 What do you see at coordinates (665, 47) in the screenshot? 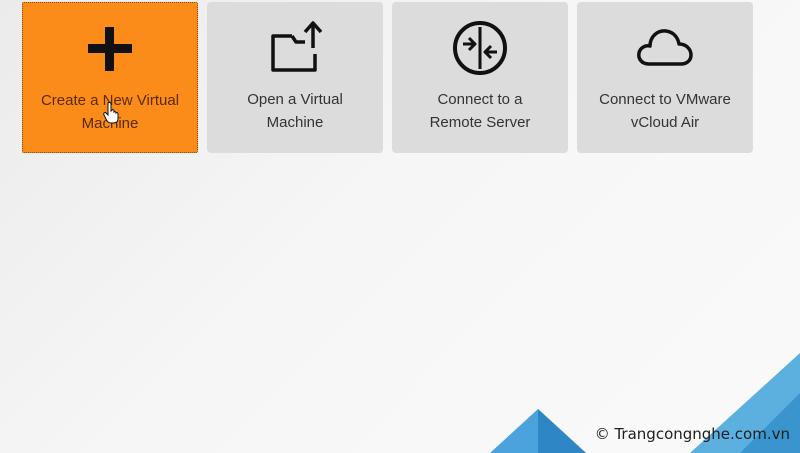
I see `cloud-icon` at bounding box center [665, 47].